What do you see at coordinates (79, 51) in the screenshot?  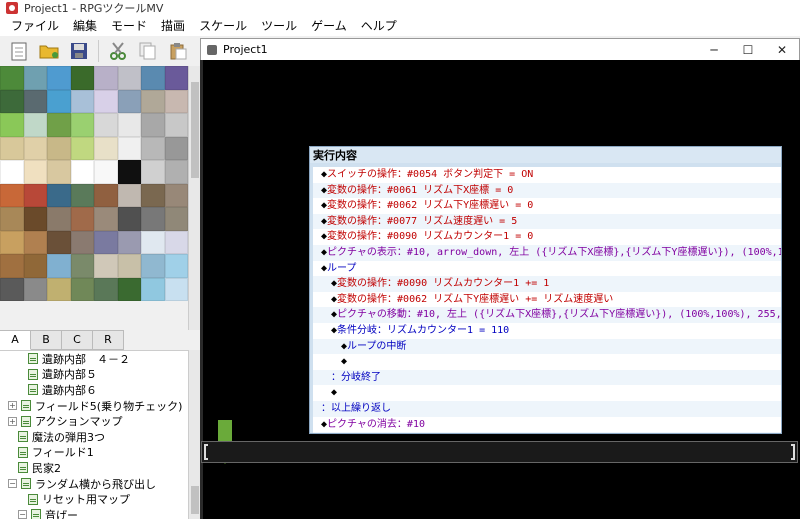 I see `save-project-icon` at bounding box center [79, 51].